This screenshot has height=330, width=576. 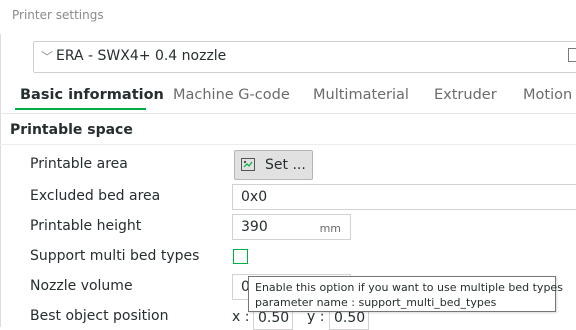 What do you see at coordinates (288, 17) in the screenshot?
I see `window-titlebar: Printer settings` at bounding box center [288, 17].